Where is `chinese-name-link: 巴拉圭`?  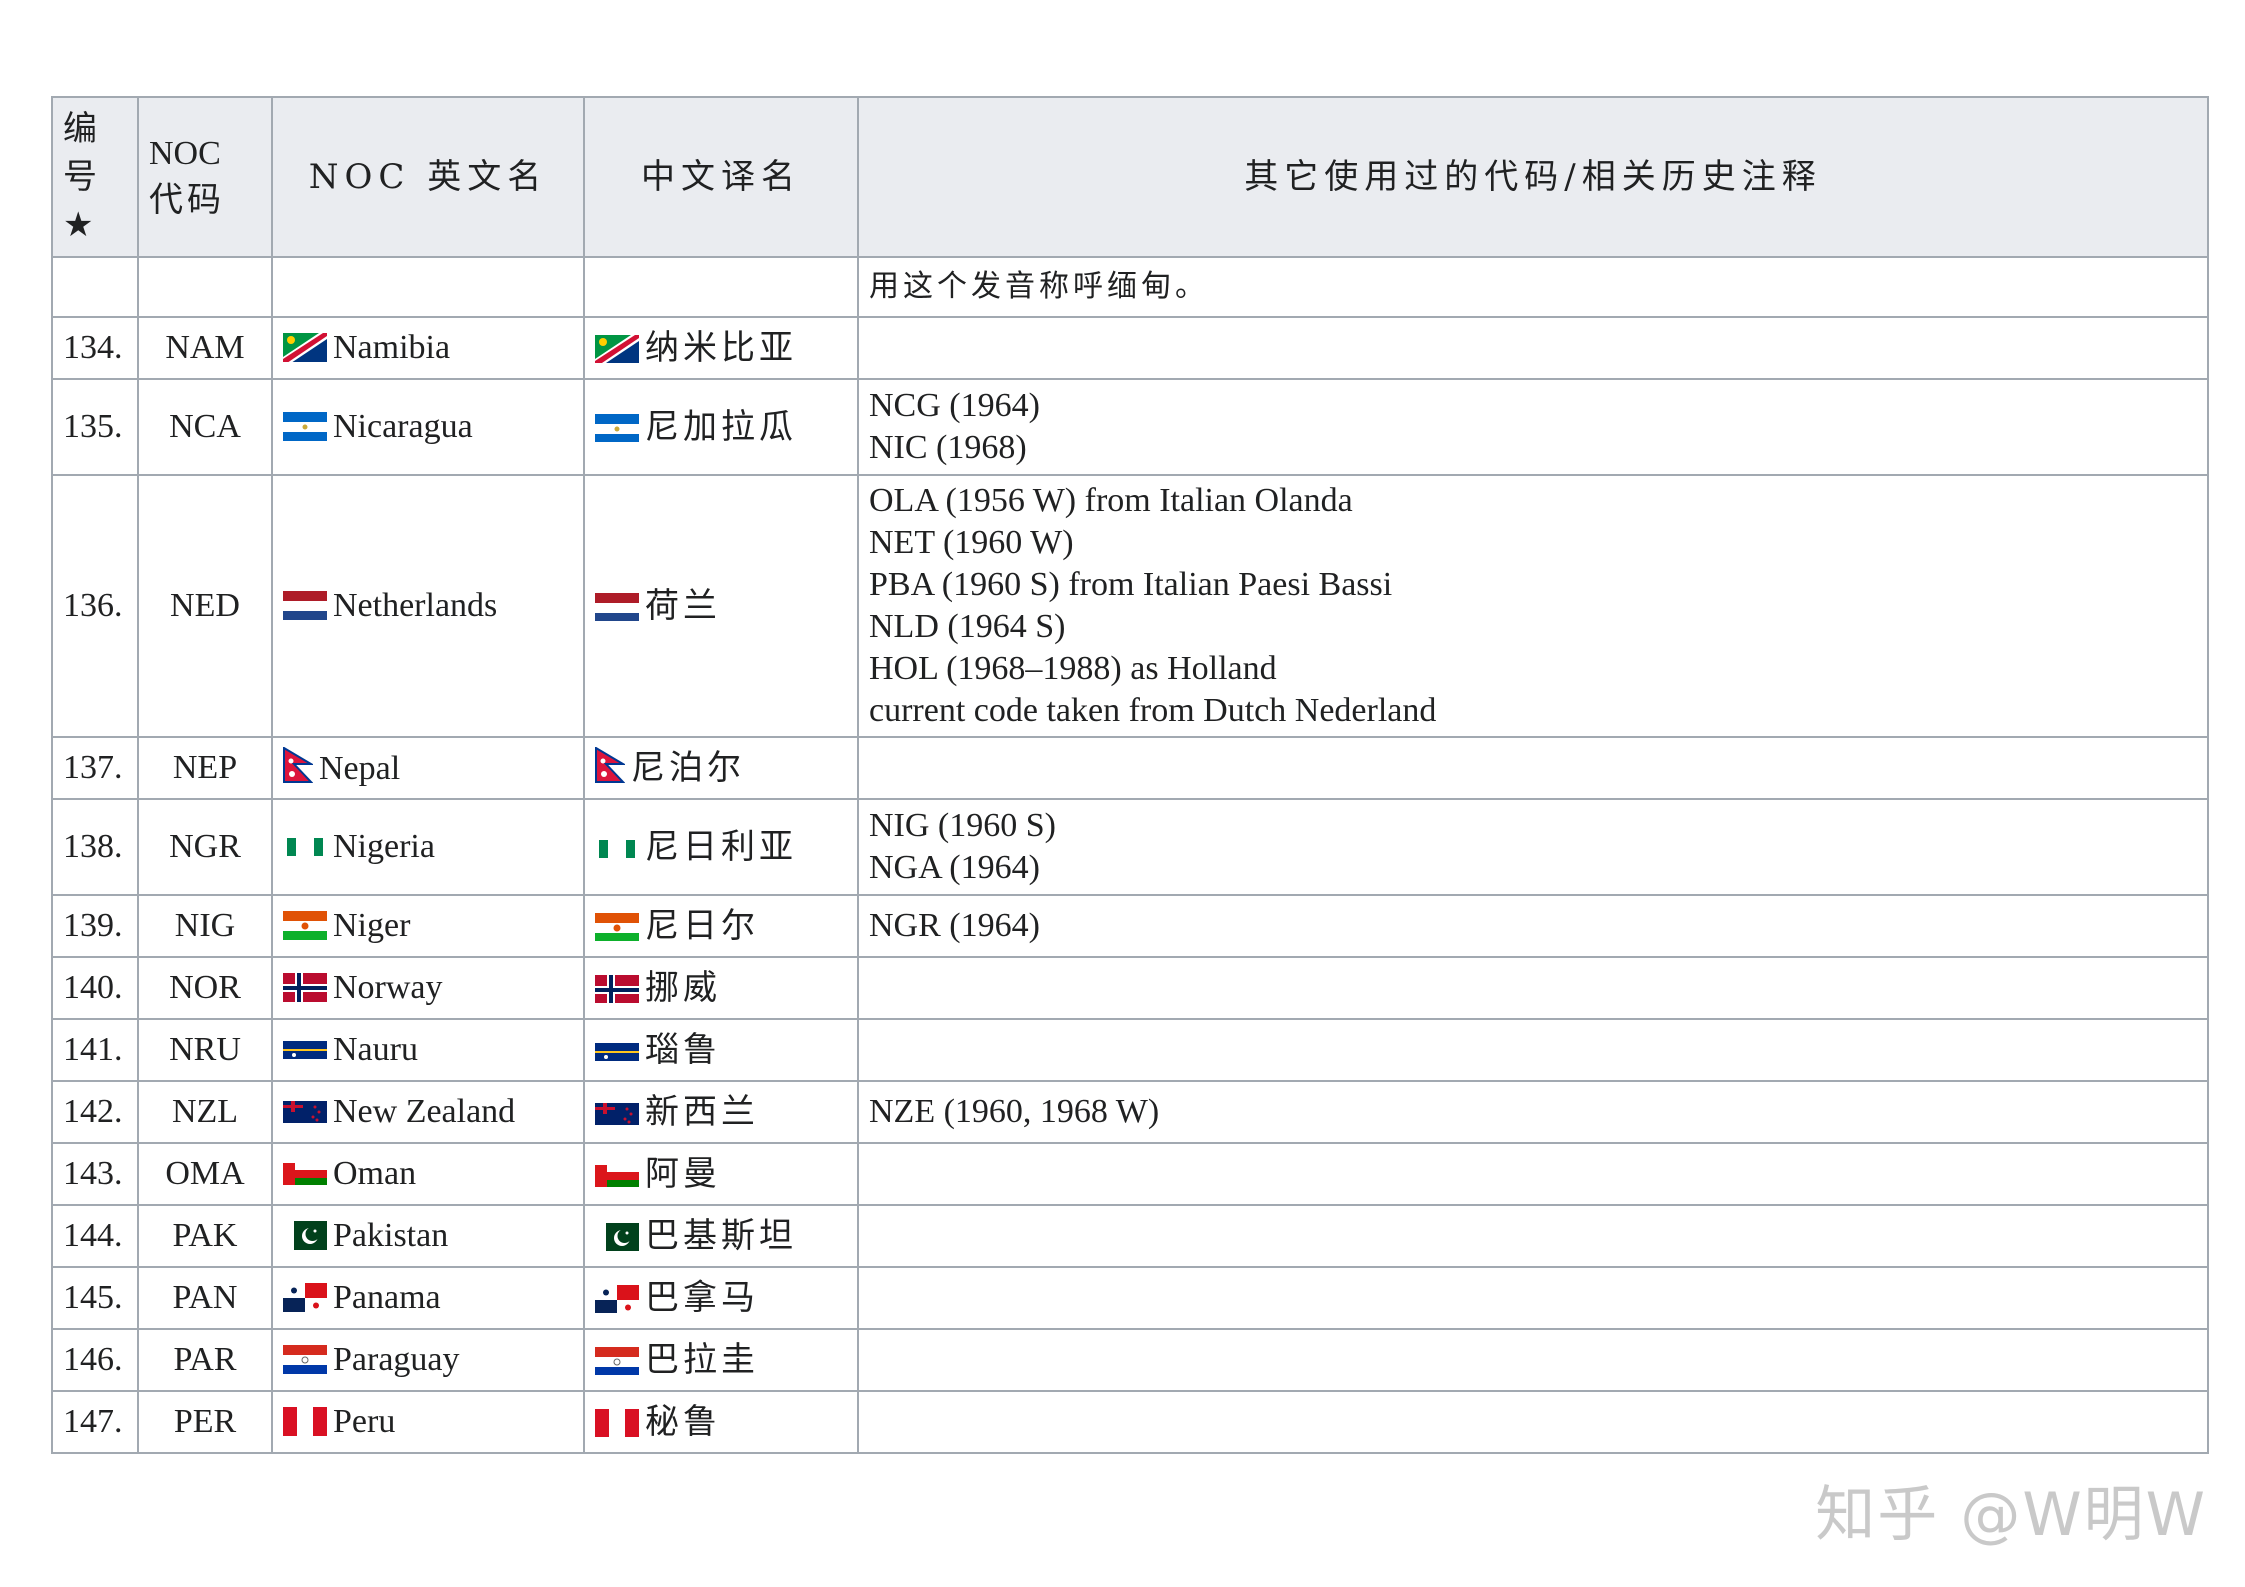 chinese-name-link: 巴拉圭 is located at coordinates (702, 1360).